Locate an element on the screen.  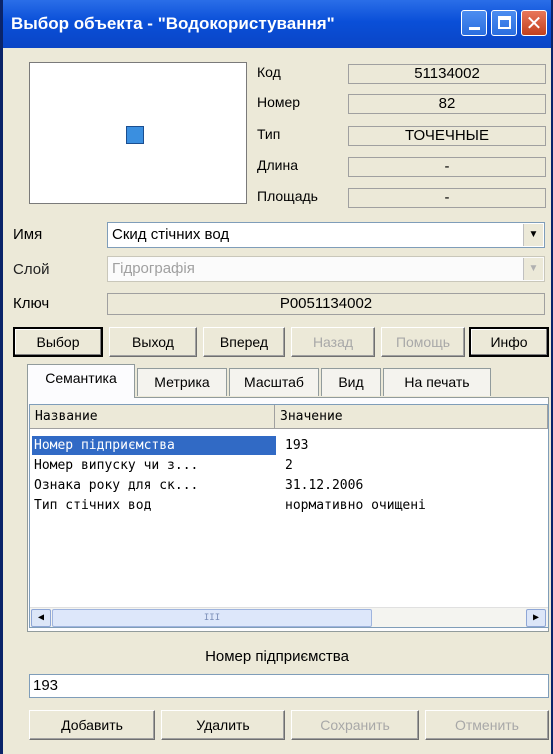
layer-combobox-value: Гідрографія is located at coordinates (153, 268).